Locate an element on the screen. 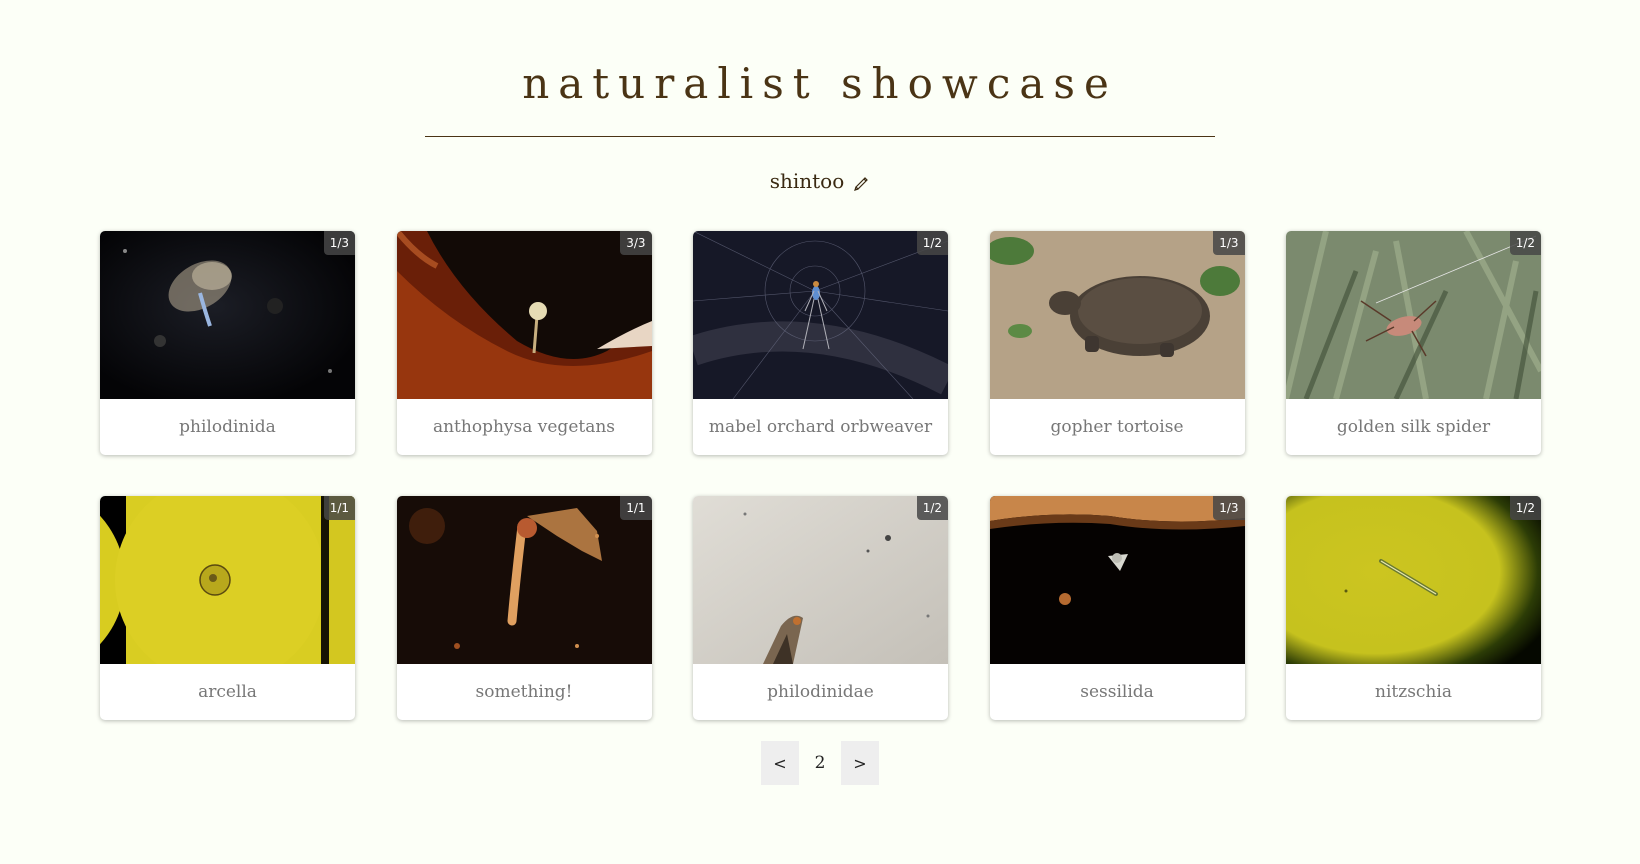 This screenshot has width=1640, height=864. observation-caption: nitzschia is located at coordinates (1413, 692).